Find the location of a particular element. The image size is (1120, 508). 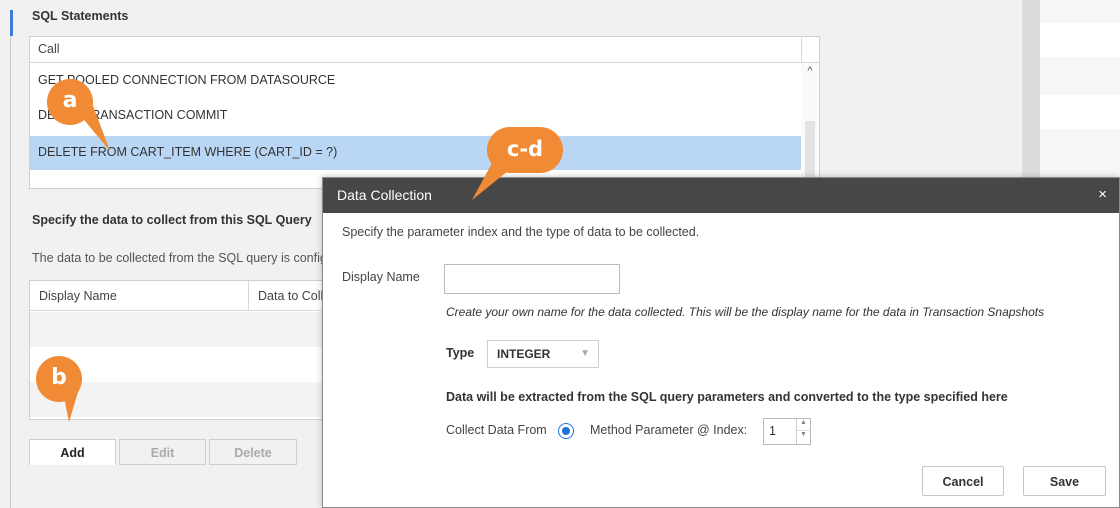

empty-row is located at coordinates (179, 329).